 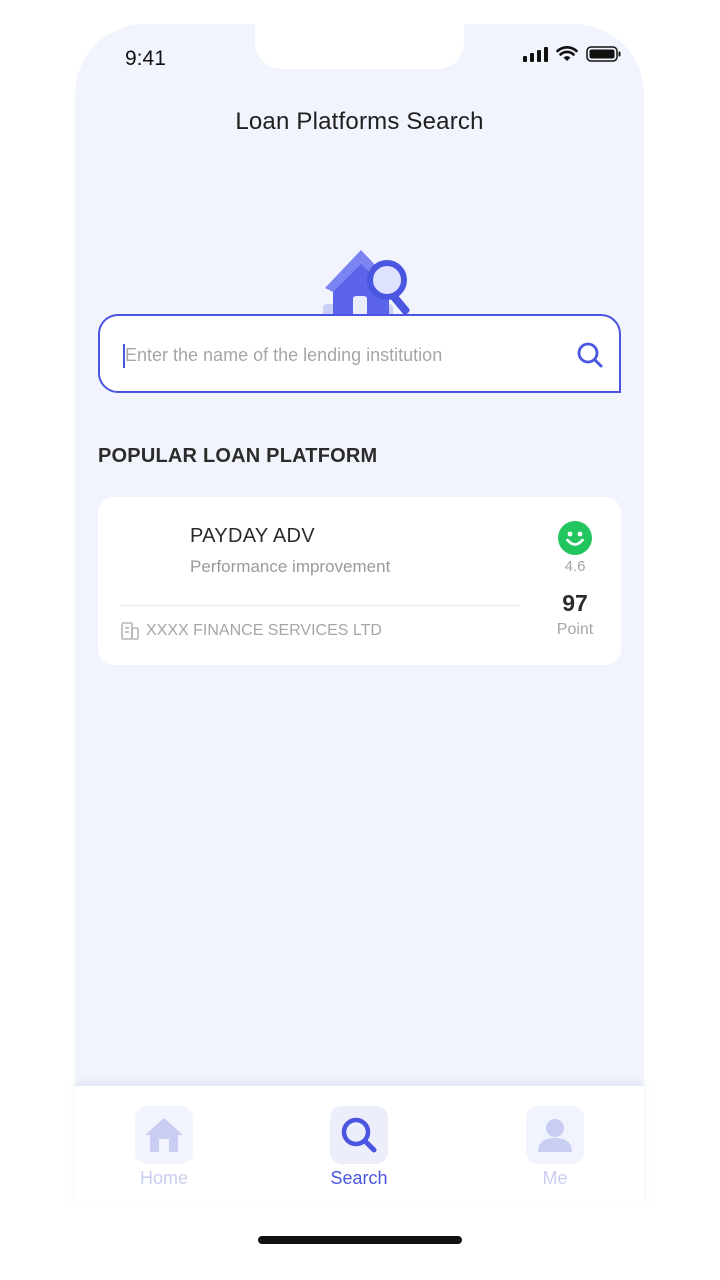 I want to click on platform-points: 97, so click(x=575, y=603).